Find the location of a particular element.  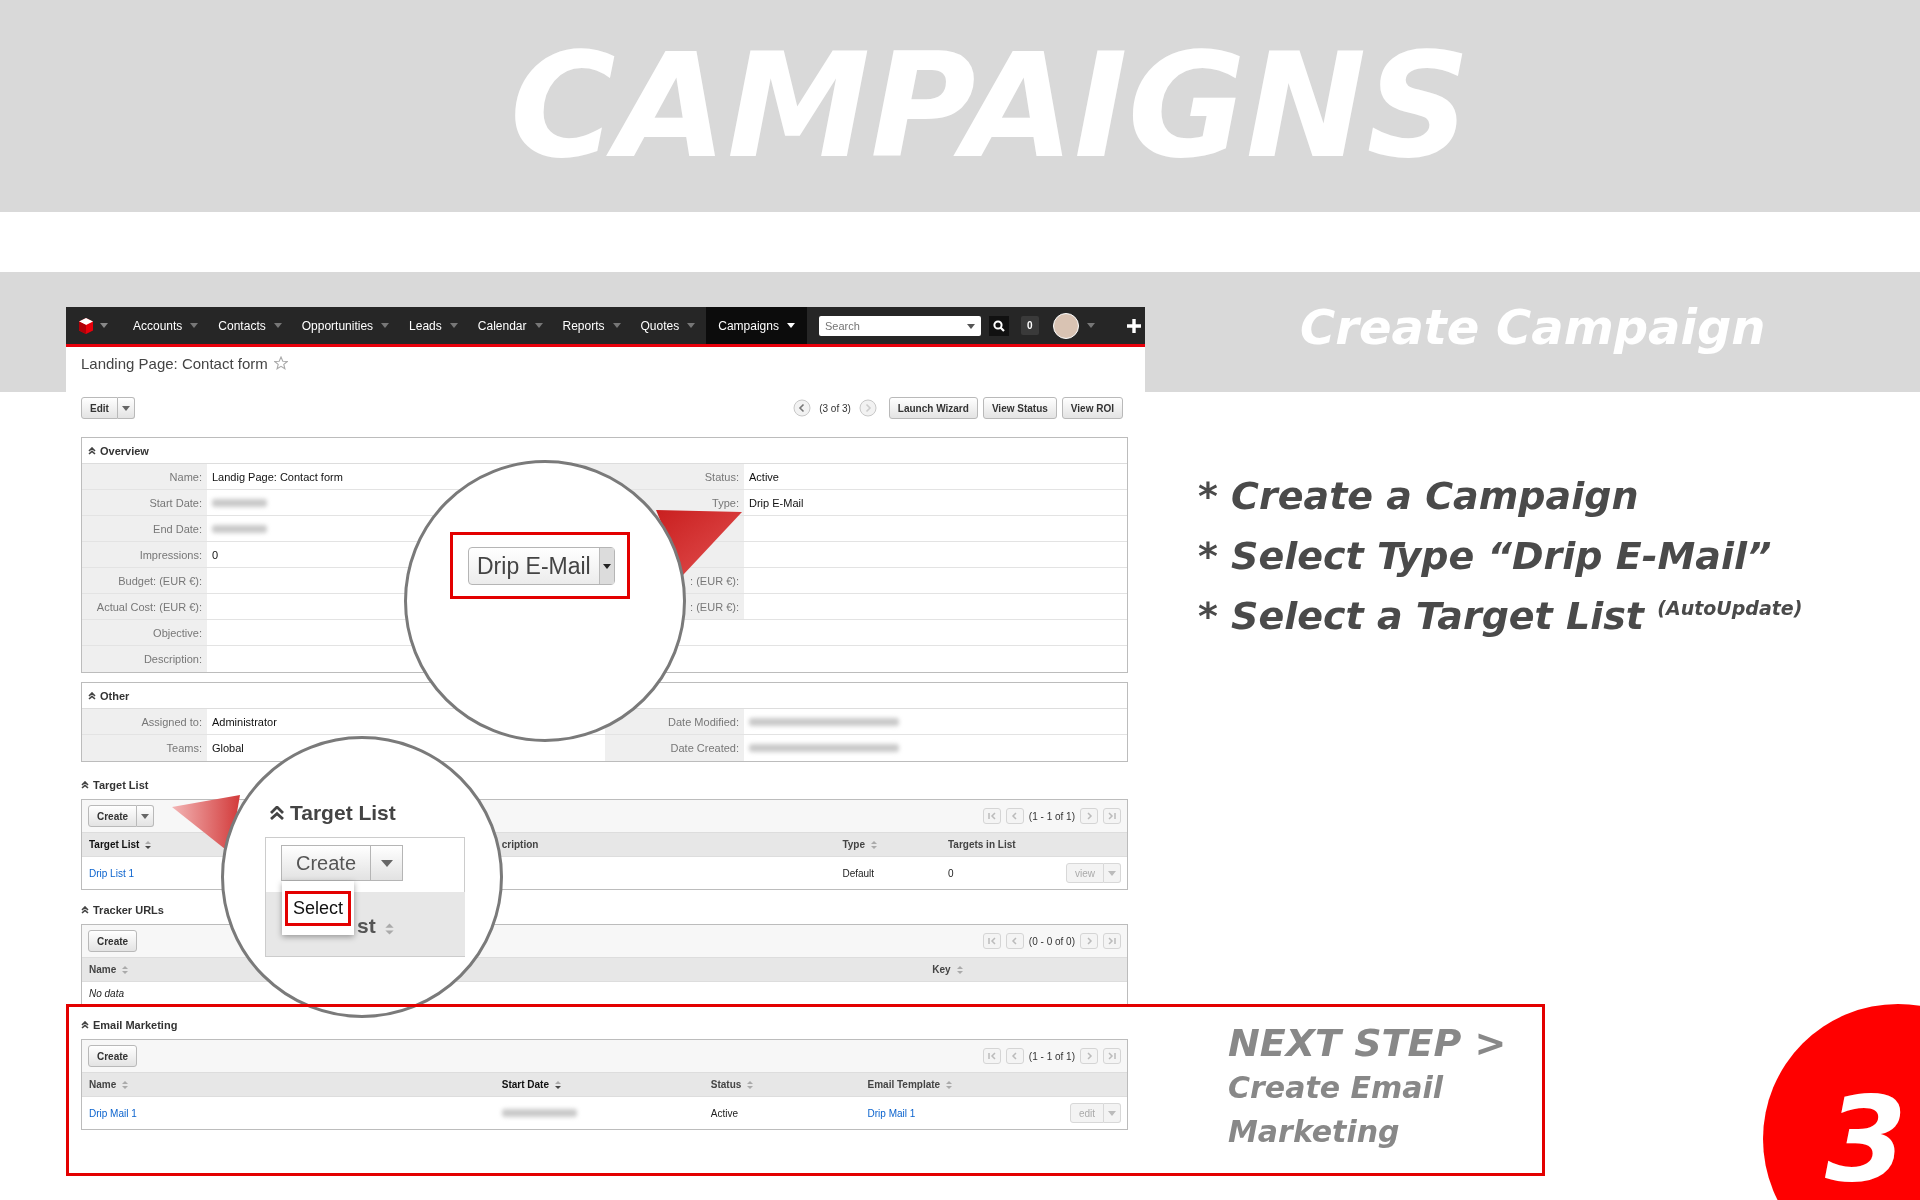

plus-icon is located at coordinates (1133, 325).